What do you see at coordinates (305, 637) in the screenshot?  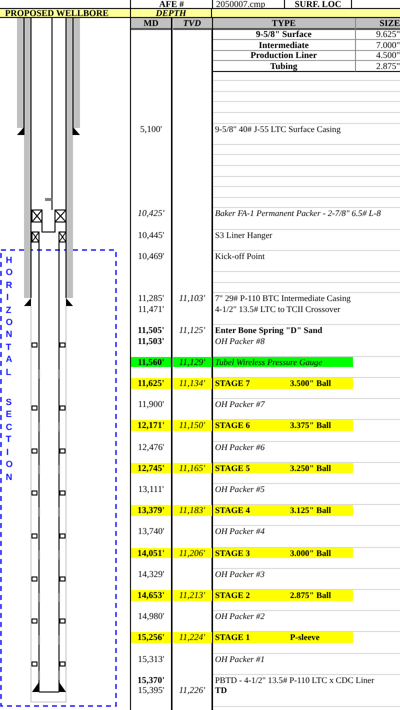 I see `ball-size: P-sleeve` at bounding box center [305, 637].